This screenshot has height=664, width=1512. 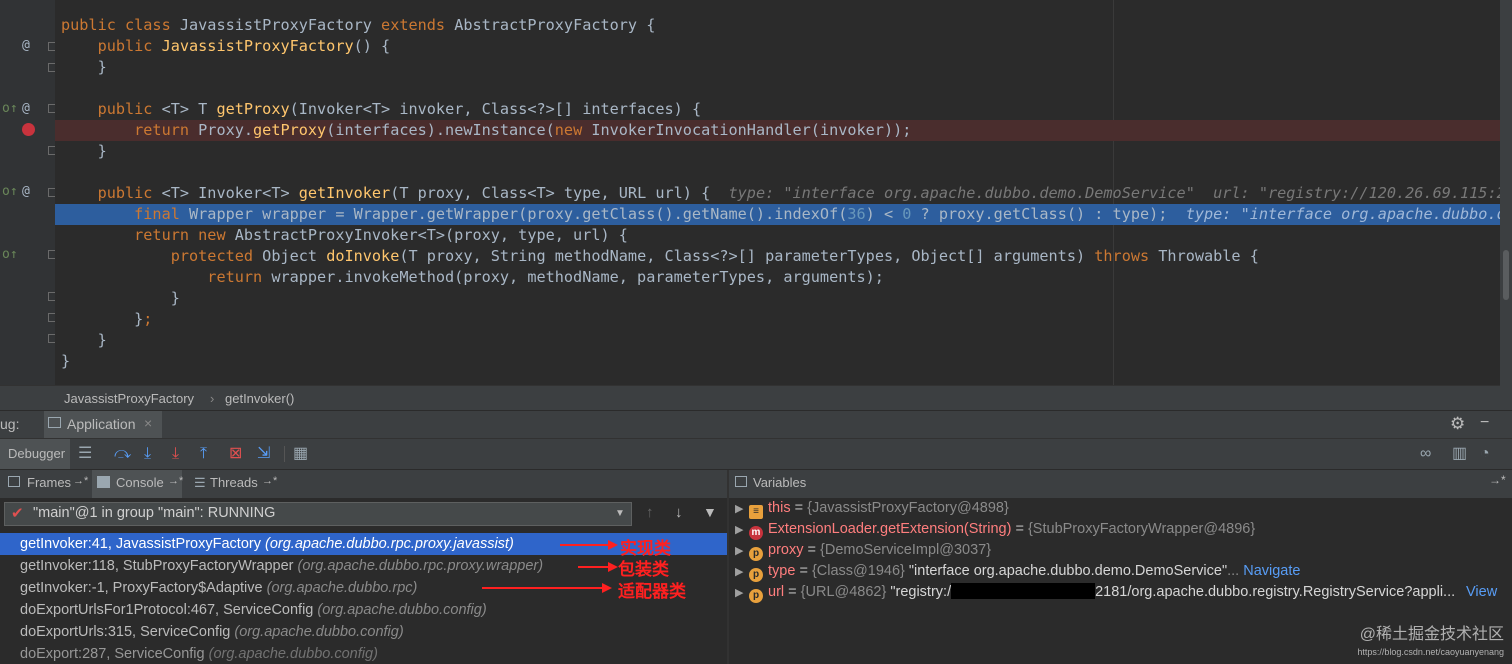 What do you see at coordinates (1459, 454) in the screenshot?
I see `layout-icon: ▥` at bounding box center [1459, 454].